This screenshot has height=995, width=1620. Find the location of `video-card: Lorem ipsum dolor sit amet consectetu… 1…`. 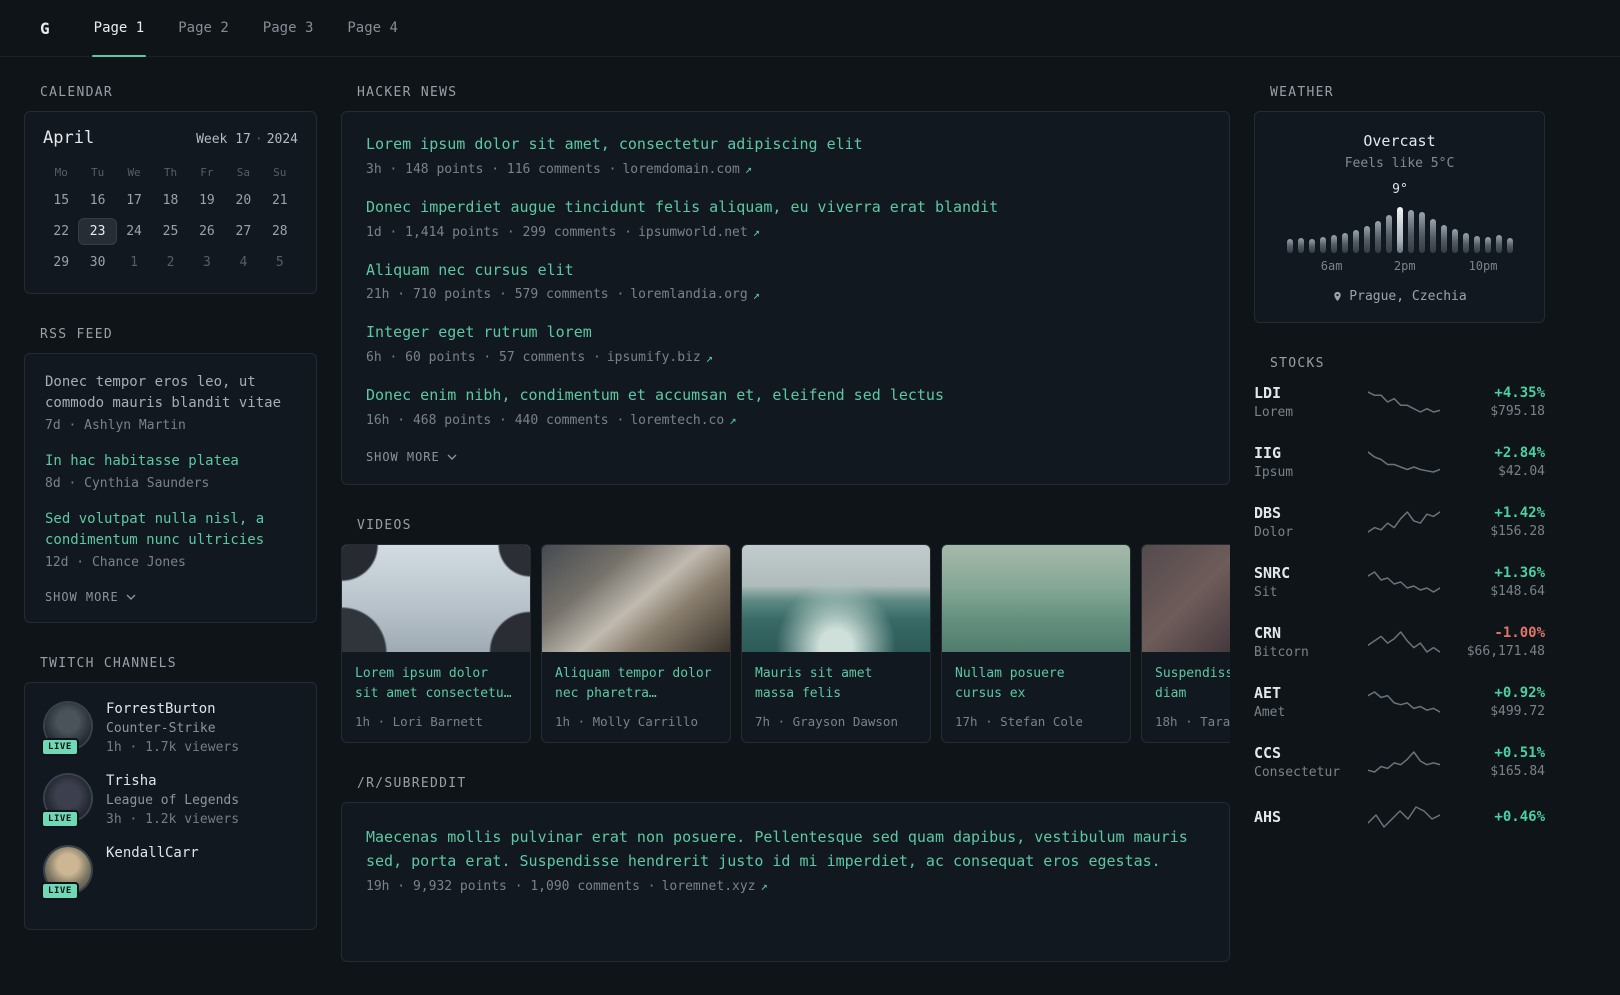

video-card: Lorem ipsum dolor sit amet consectetu… 1… is located at coordinates (436, 643).